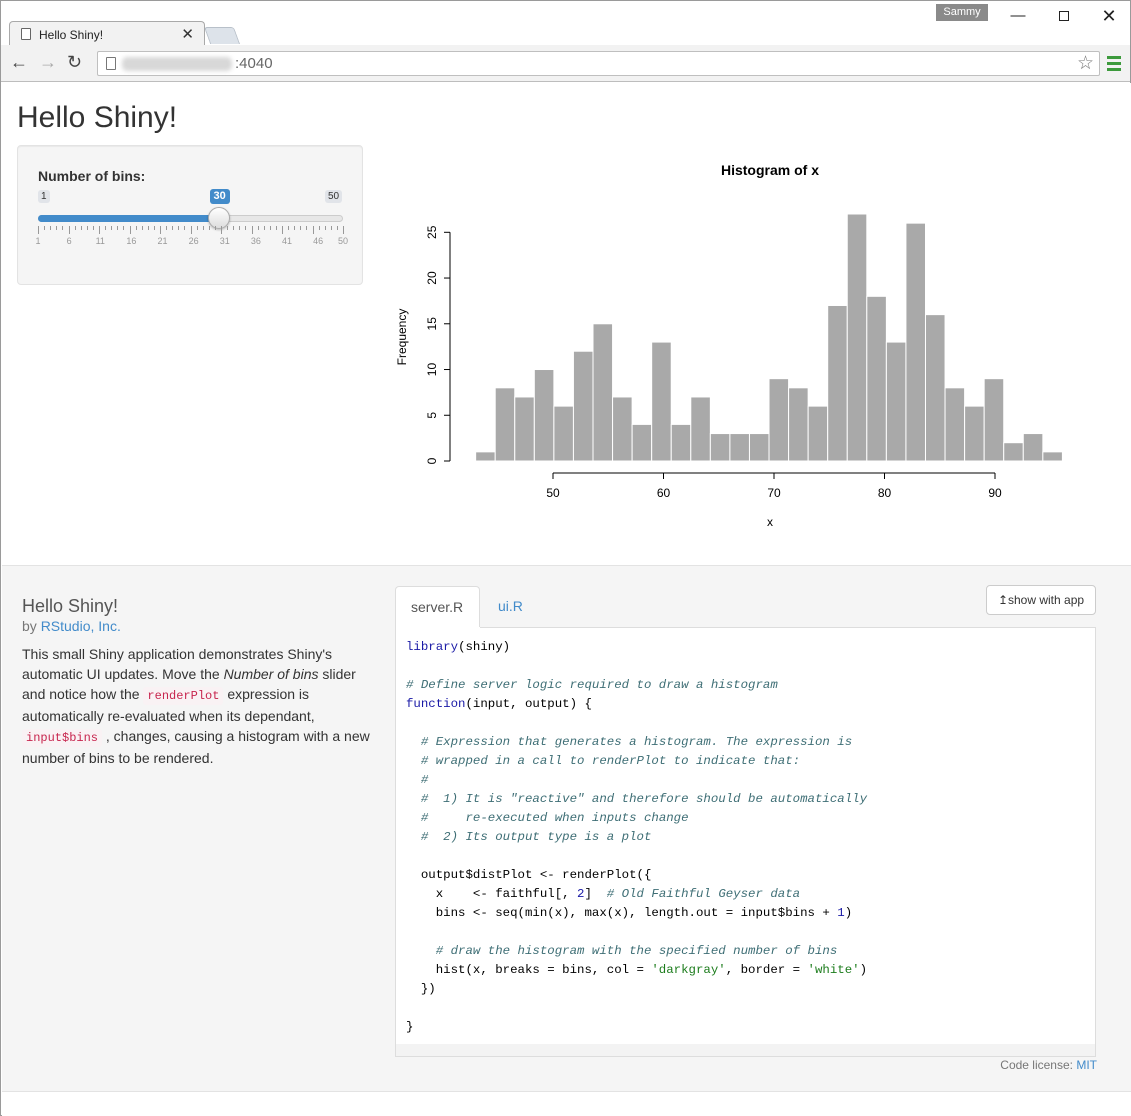 Image resolution: width=1131 pixels, height=1116 pixels. What do you see at coordinates (107, 33) in the screenshot?
I see `browser-tab: Hello Shiny! ✕` at bounding box center [107, 33].